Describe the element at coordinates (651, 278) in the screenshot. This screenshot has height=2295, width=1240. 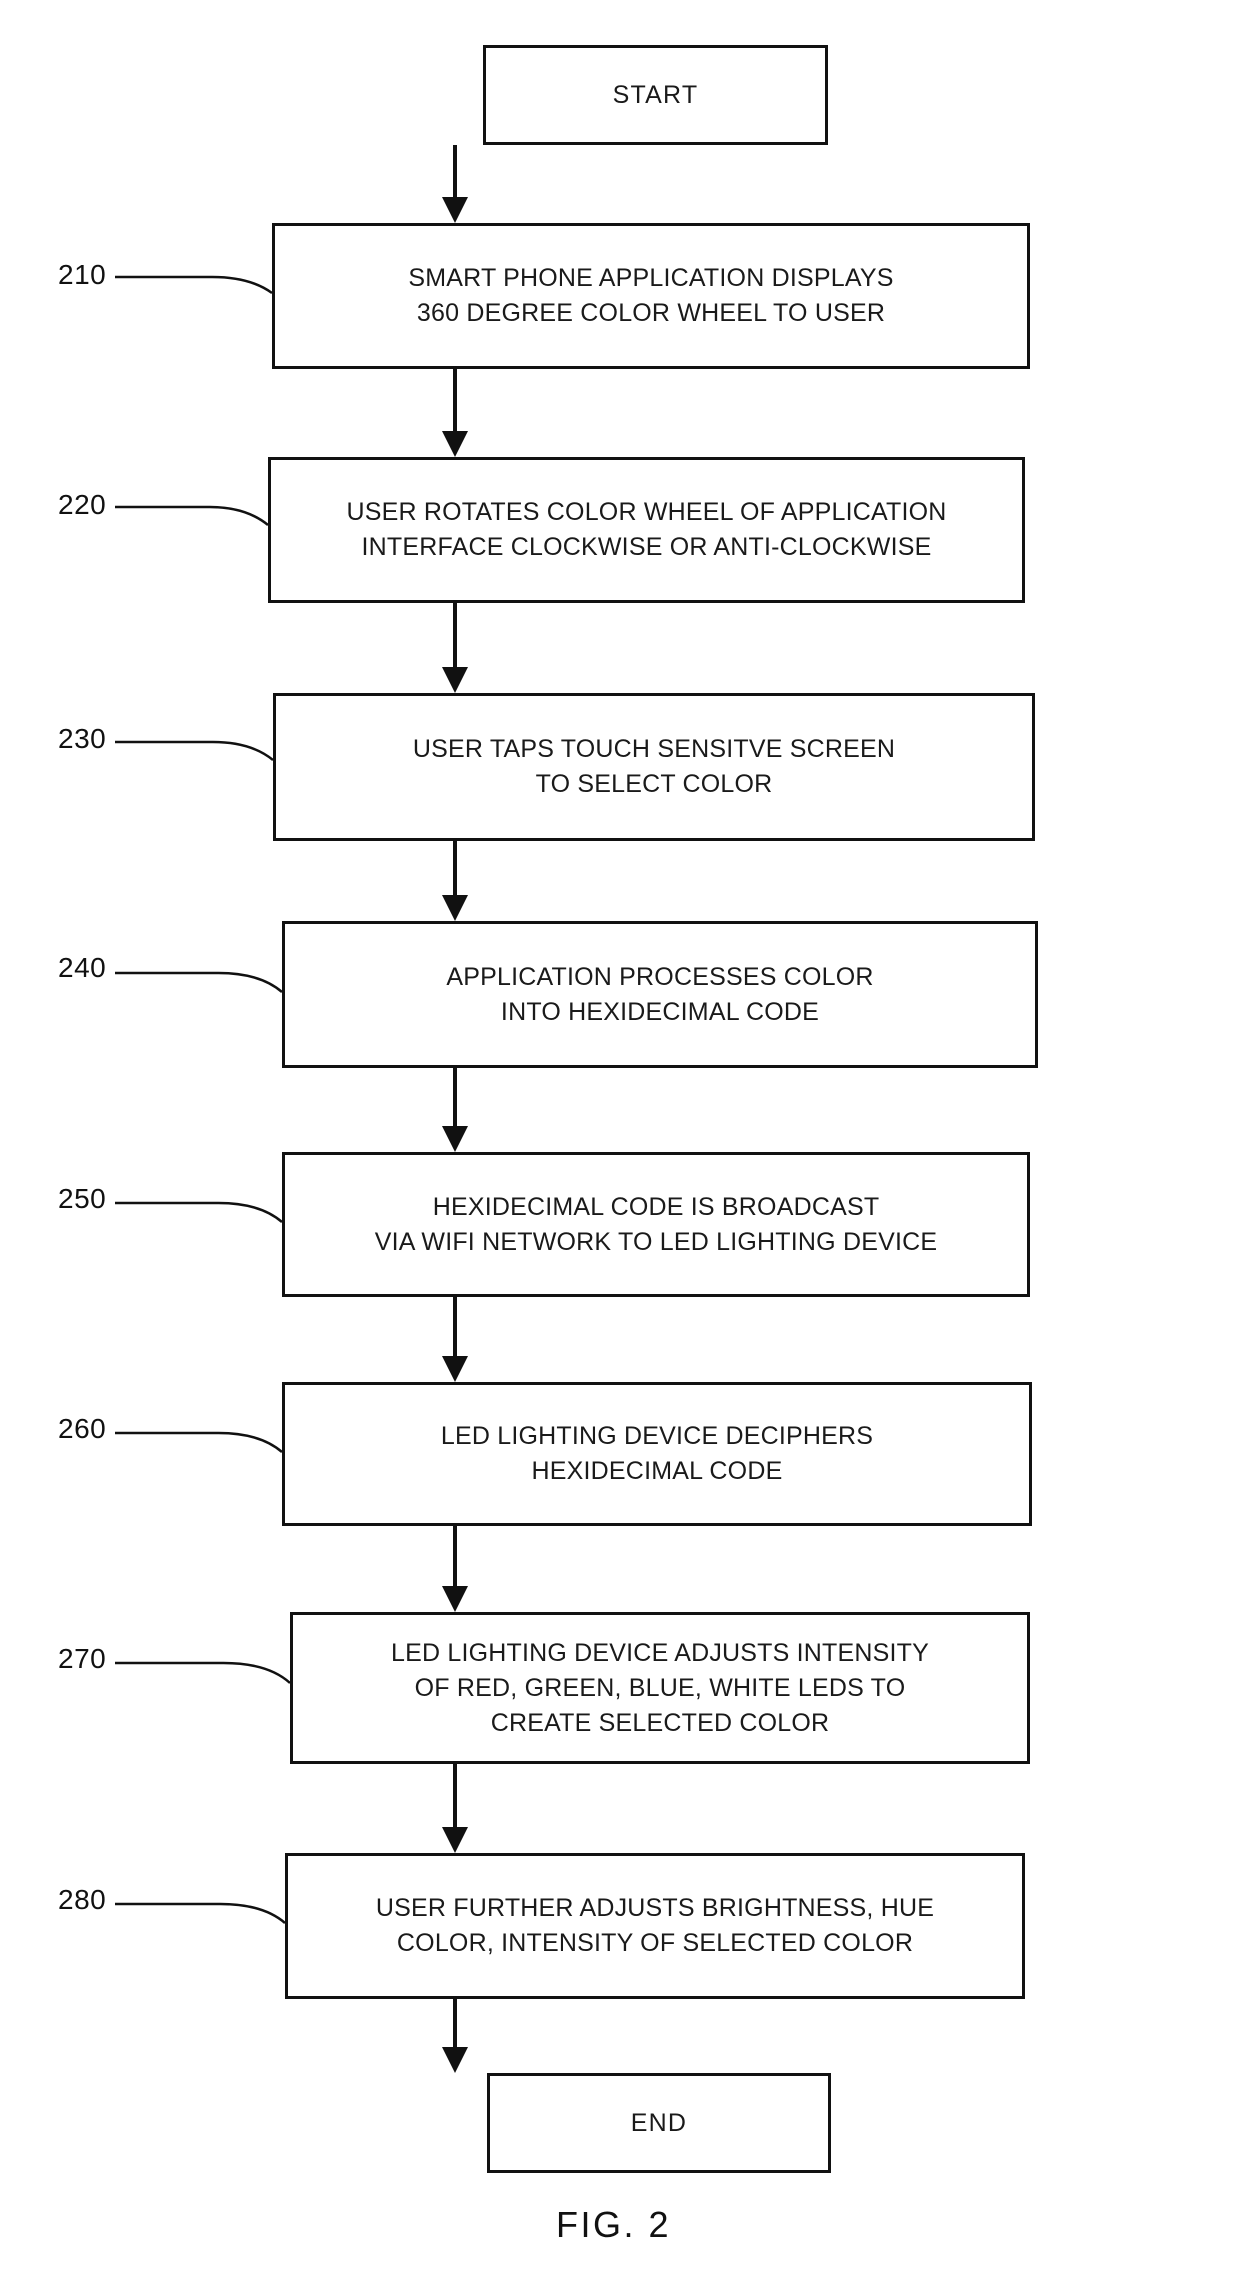
I see `flow-node-text-line: SMART PHONE APPLICATION DISPLAYS` at that location.